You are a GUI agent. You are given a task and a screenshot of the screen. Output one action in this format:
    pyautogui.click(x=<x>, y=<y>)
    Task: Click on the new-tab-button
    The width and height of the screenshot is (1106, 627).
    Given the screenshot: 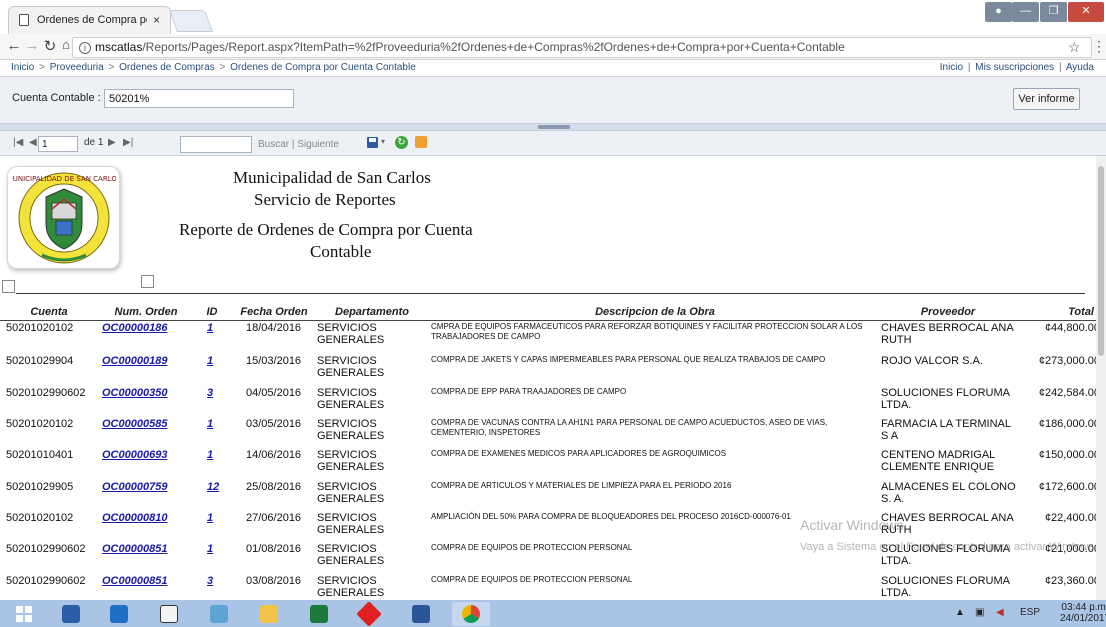 What is the action you would take?
    pyautogui.click(x=191, y=21)
    